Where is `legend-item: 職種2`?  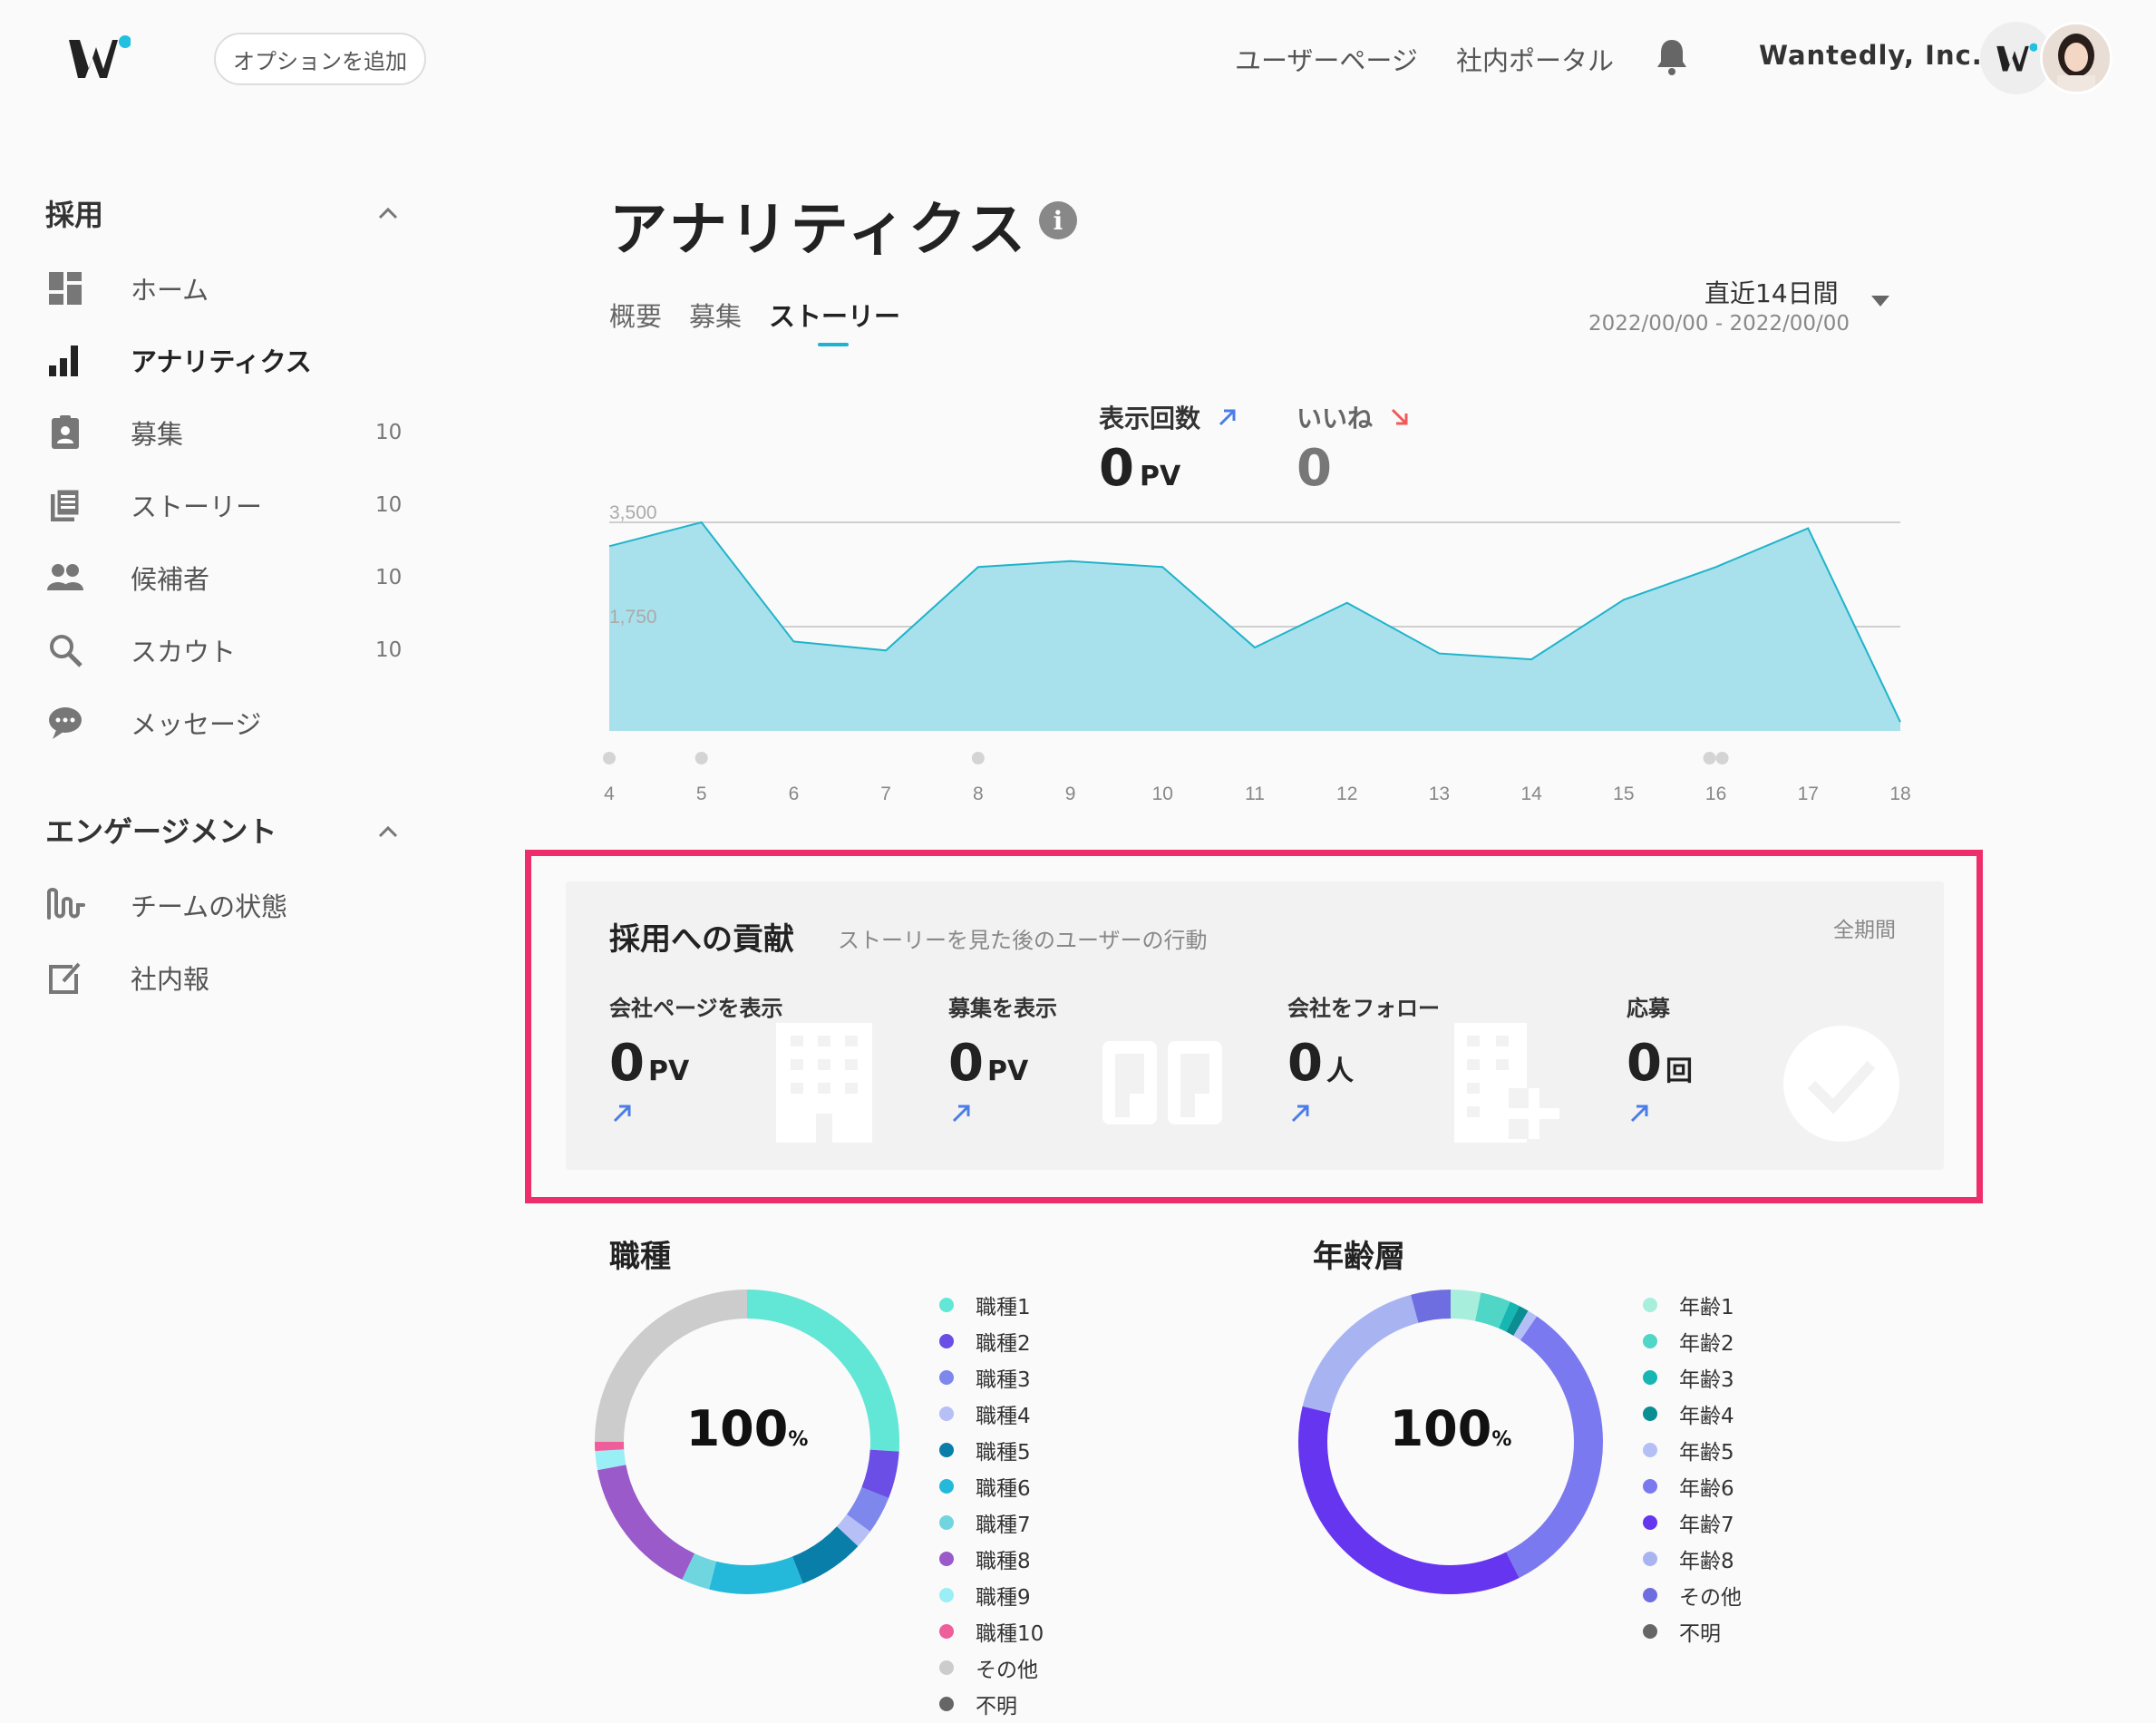 legend-item: 職種2 is located at coordinates (1039, 1342).